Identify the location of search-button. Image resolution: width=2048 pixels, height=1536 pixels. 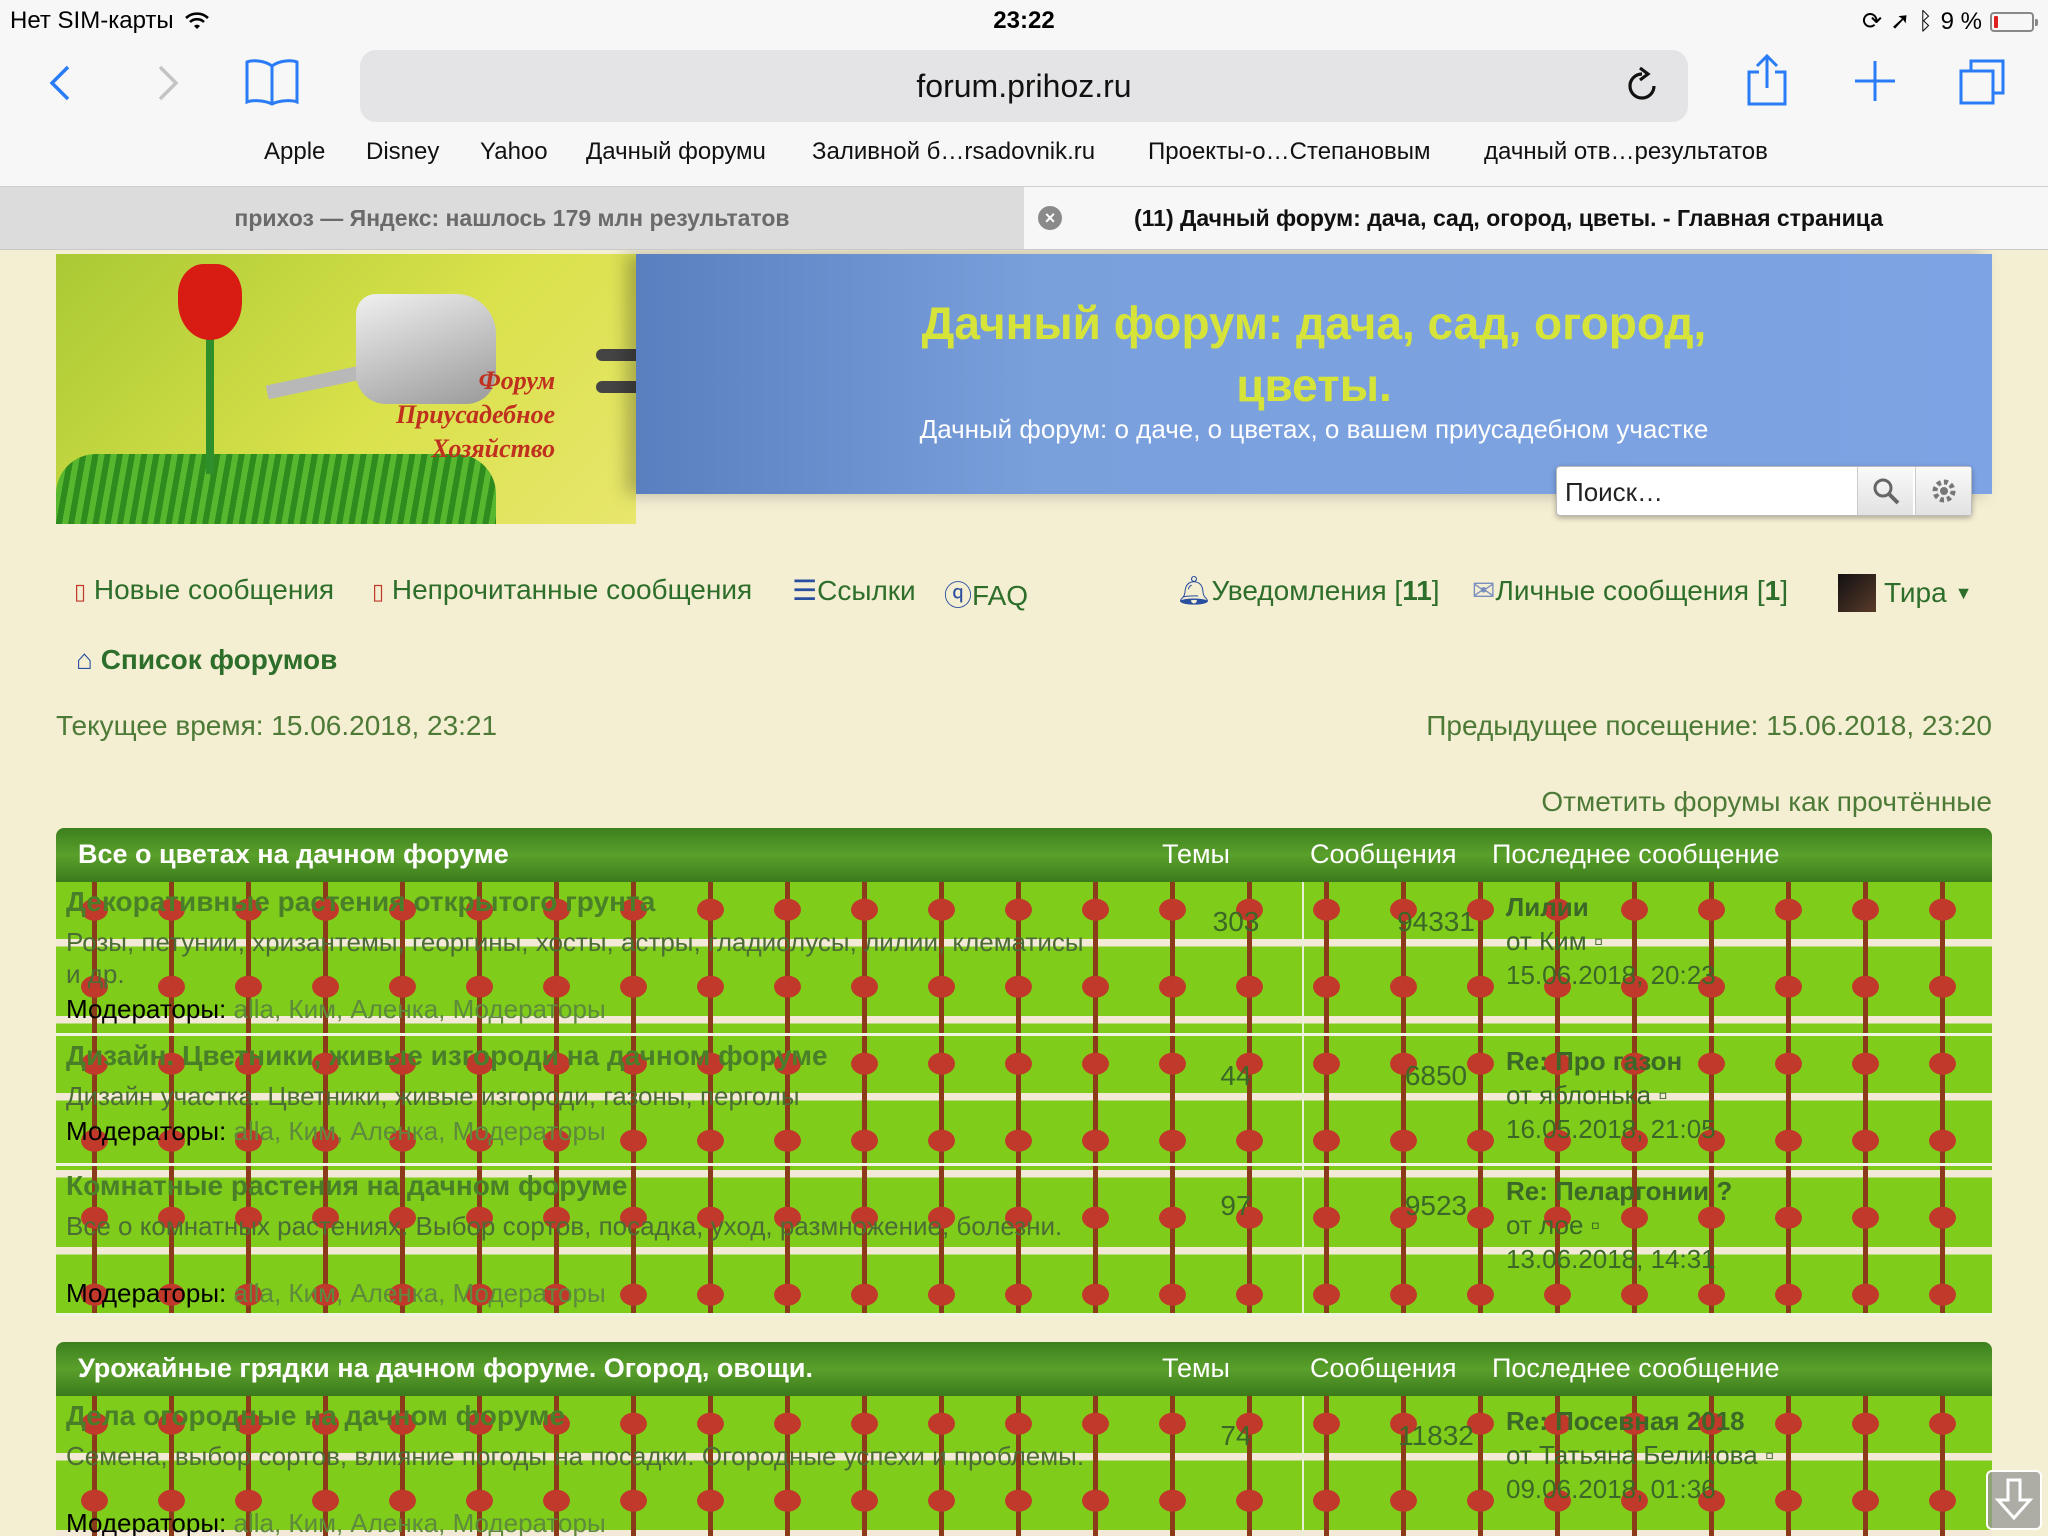
(1885, 491).